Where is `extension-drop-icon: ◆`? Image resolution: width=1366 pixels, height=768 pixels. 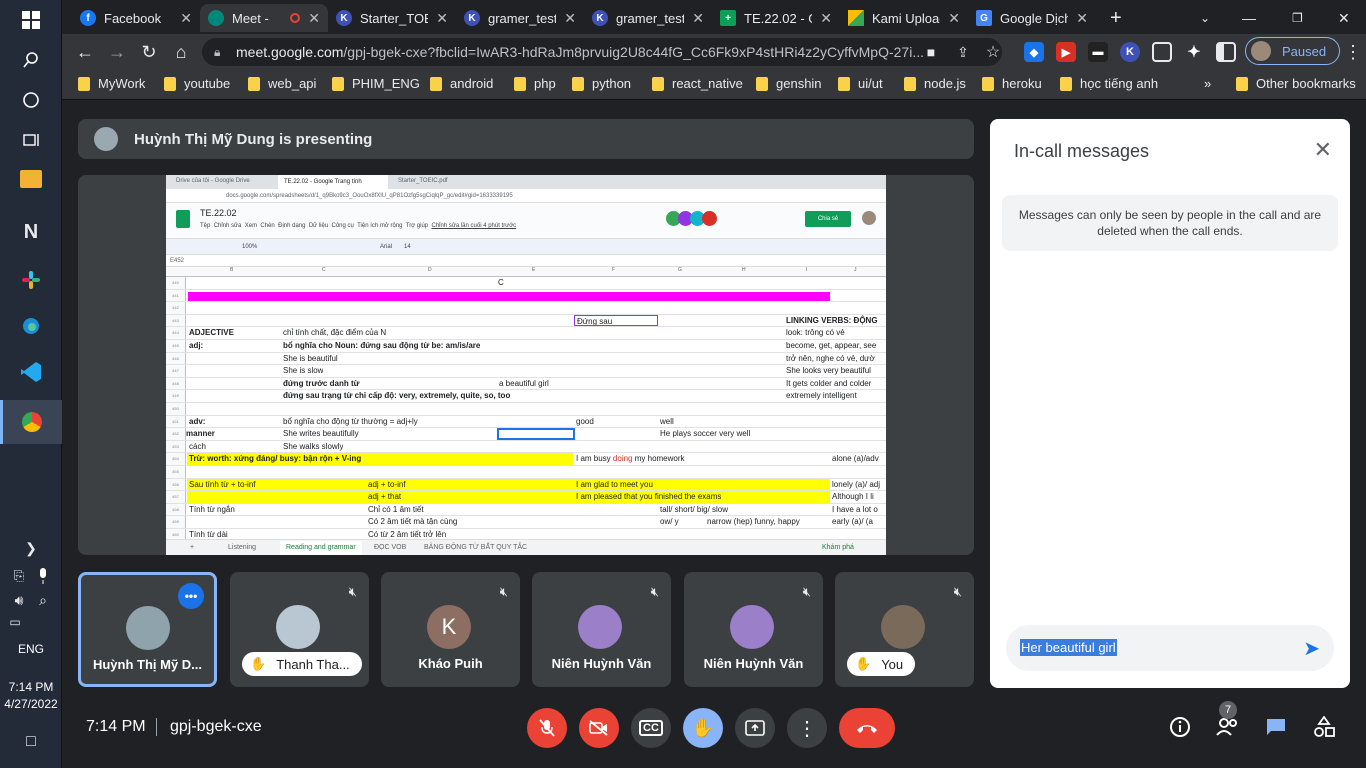 extension-drop-icon: ◆ is located at coordinates (1034, 52).